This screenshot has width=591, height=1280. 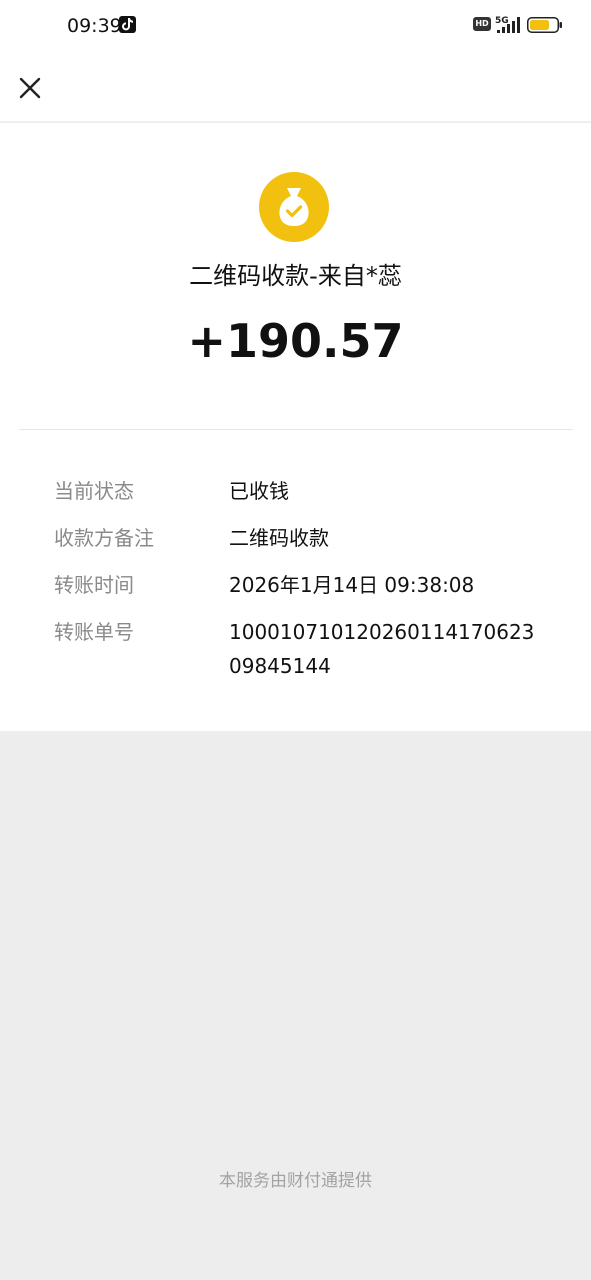 I want to click on receipt-amount: +190.57, so click(x=295, y=341).